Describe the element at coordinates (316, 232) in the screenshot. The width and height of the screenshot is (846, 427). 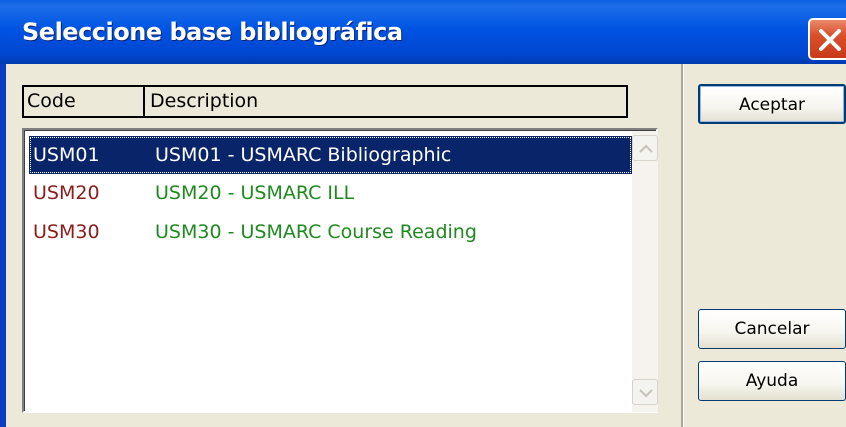
I see `row-description: USM30 - USMARC Course Reading` at that location.